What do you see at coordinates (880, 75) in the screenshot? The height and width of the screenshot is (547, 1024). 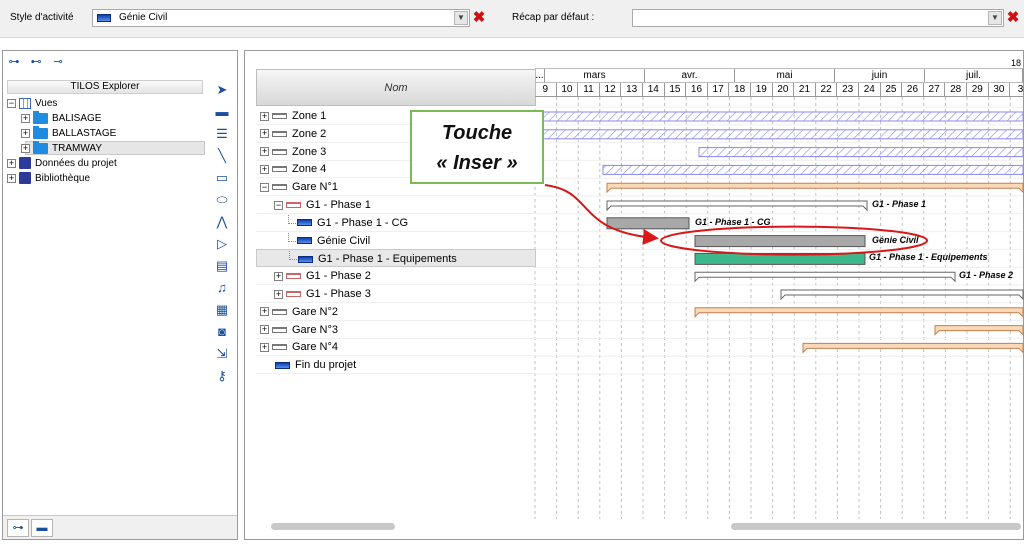 I see `timeline-month-cell: juin` at bounding box center [880, 75].